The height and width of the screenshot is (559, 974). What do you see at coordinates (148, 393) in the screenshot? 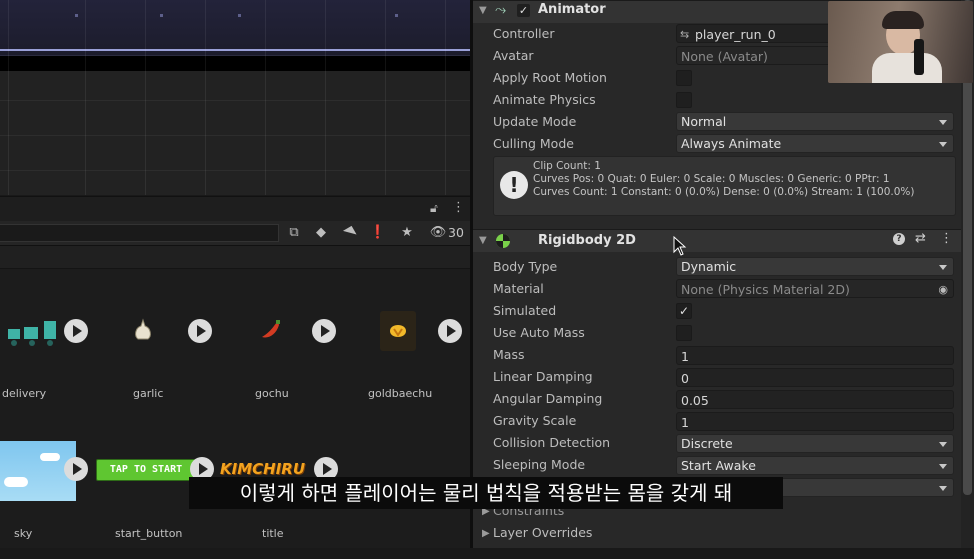
I see `asset-name: garlic` at bounding box center [148, 393].